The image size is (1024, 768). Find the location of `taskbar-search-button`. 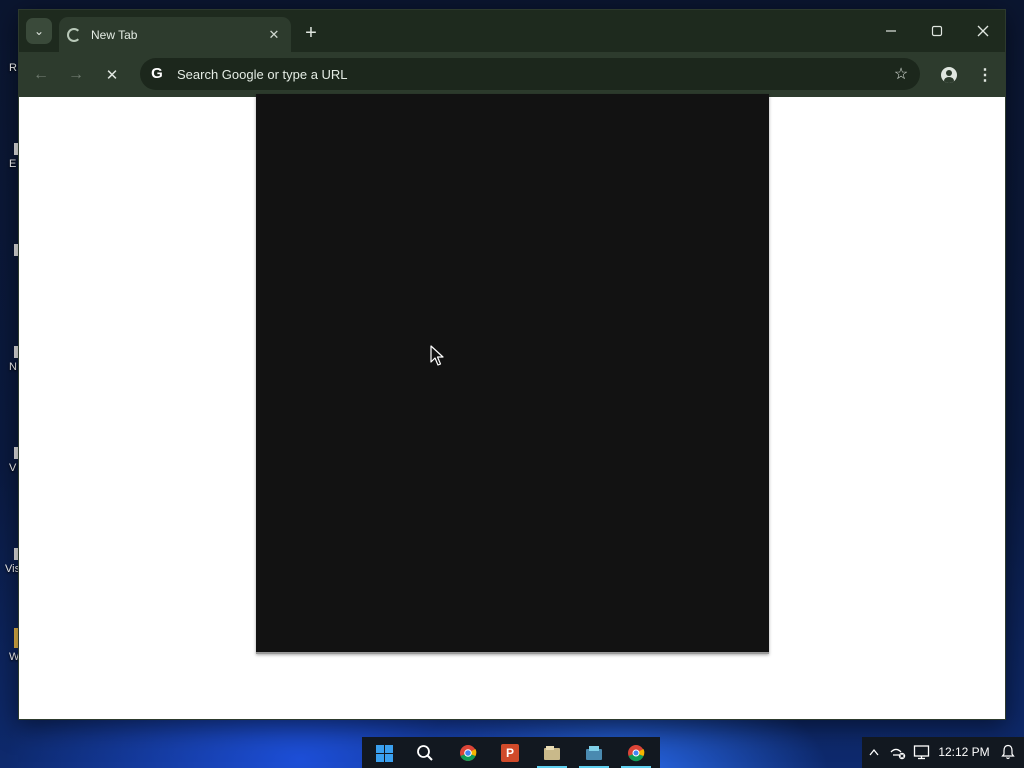

taskbar-search-button is located at coordinates (425, 753).